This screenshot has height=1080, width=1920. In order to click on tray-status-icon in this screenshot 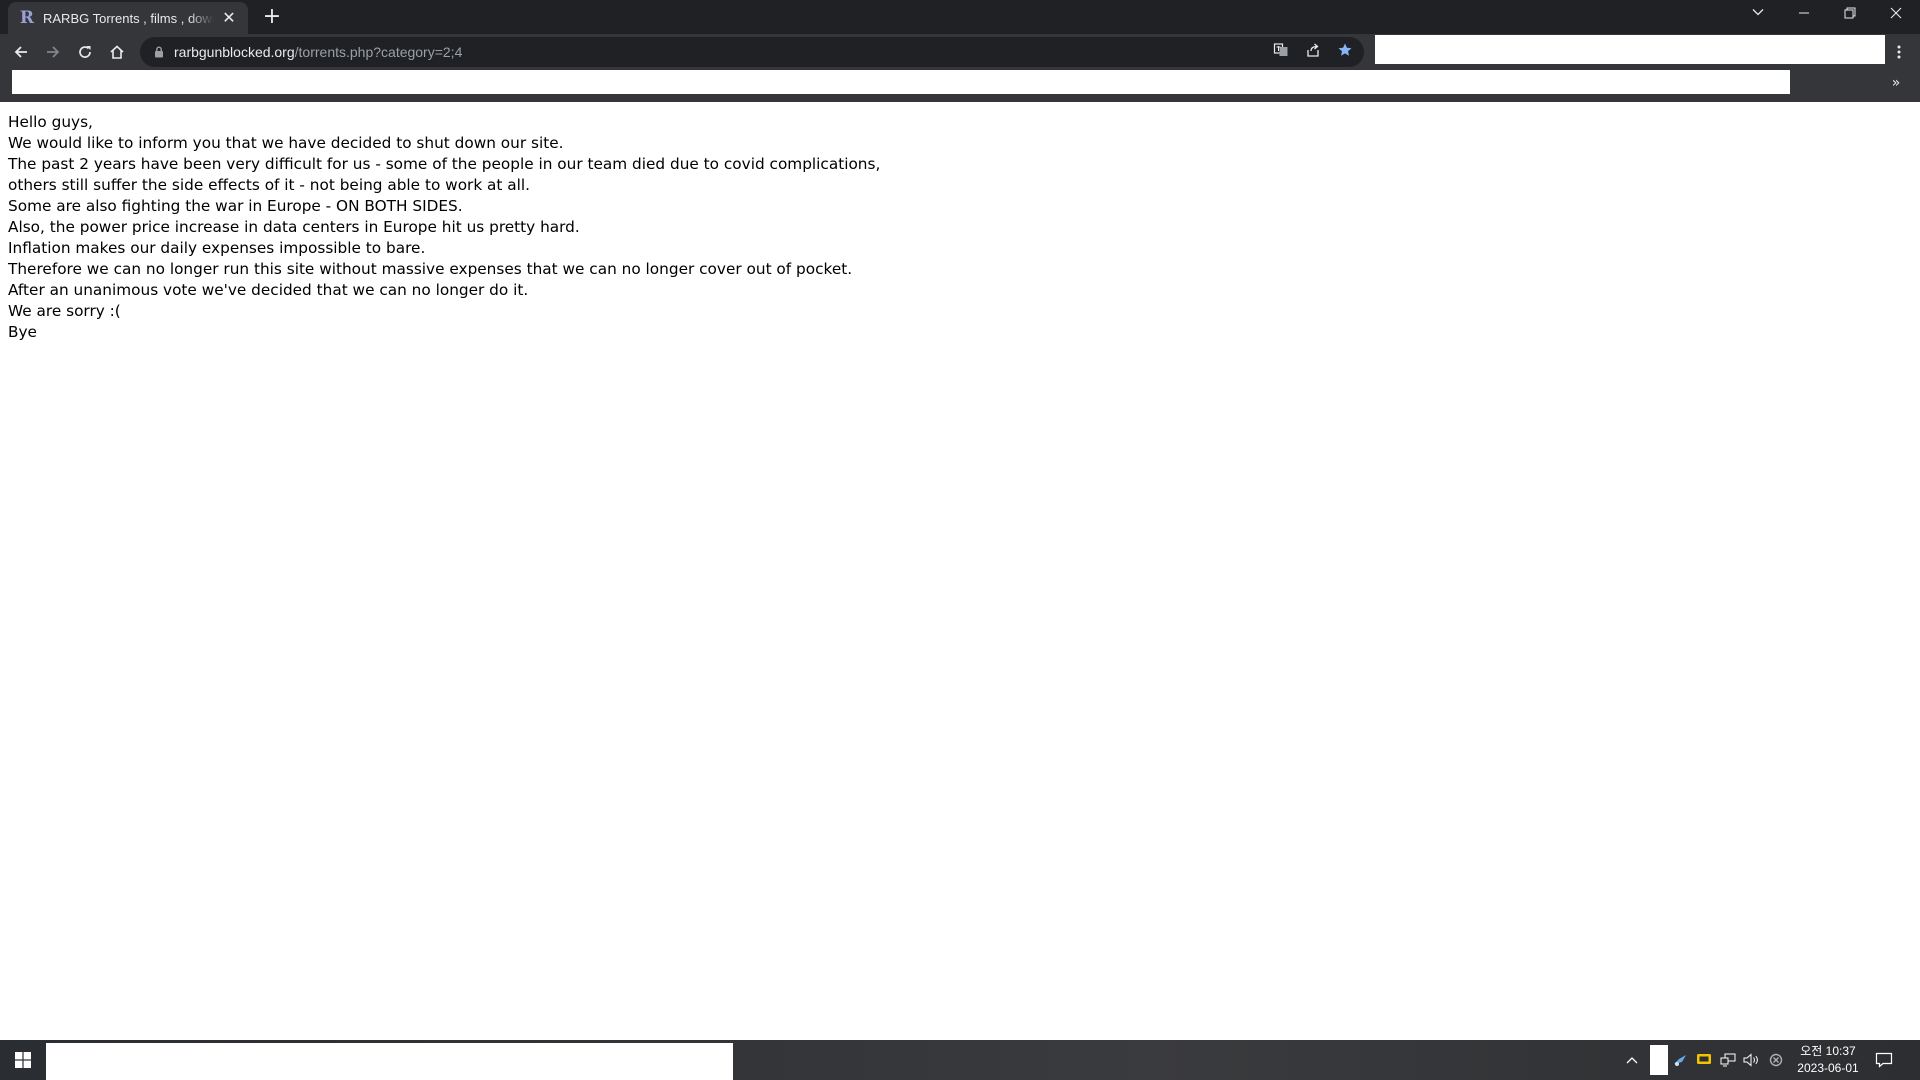, I will do `click(1776, 1060)`.